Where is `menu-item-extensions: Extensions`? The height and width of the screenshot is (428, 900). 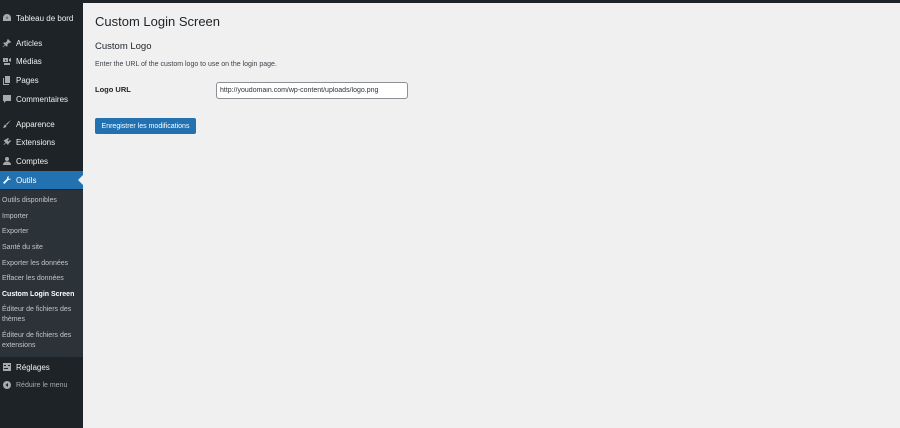
menu-item-extensions: Extensions is located at coordinates (41, 142).